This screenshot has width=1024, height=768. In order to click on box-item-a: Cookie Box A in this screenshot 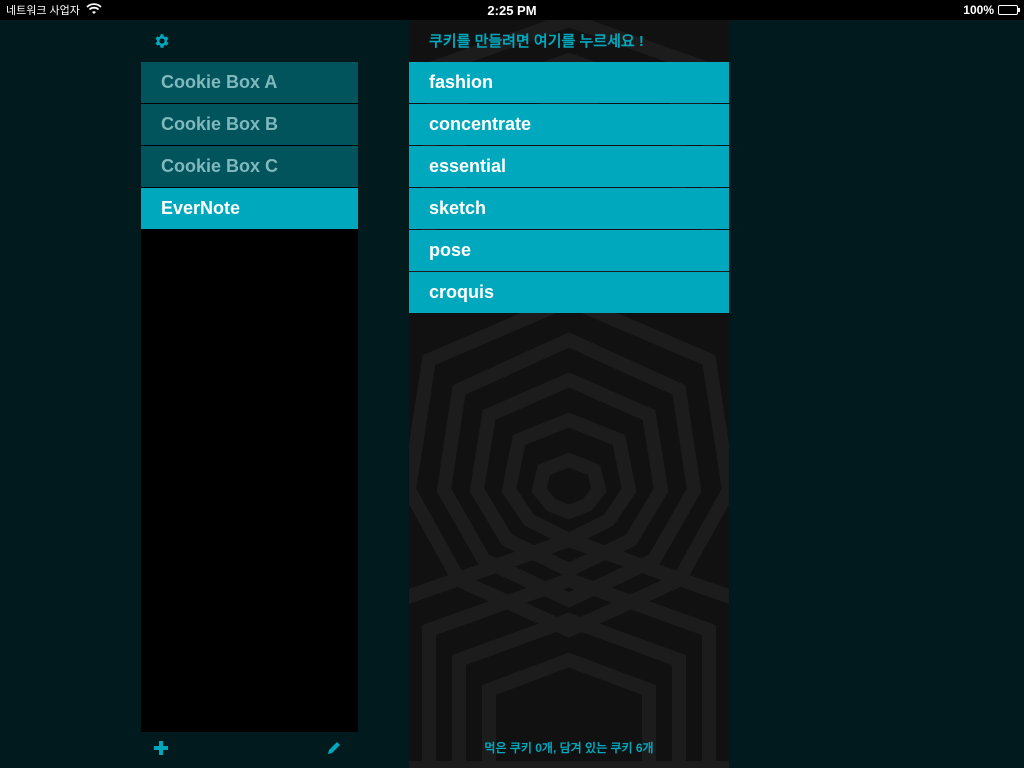, I will do `click(249, 82)`.